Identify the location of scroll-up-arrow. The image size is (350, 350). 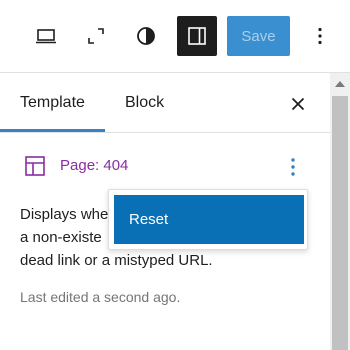
(340, 84).